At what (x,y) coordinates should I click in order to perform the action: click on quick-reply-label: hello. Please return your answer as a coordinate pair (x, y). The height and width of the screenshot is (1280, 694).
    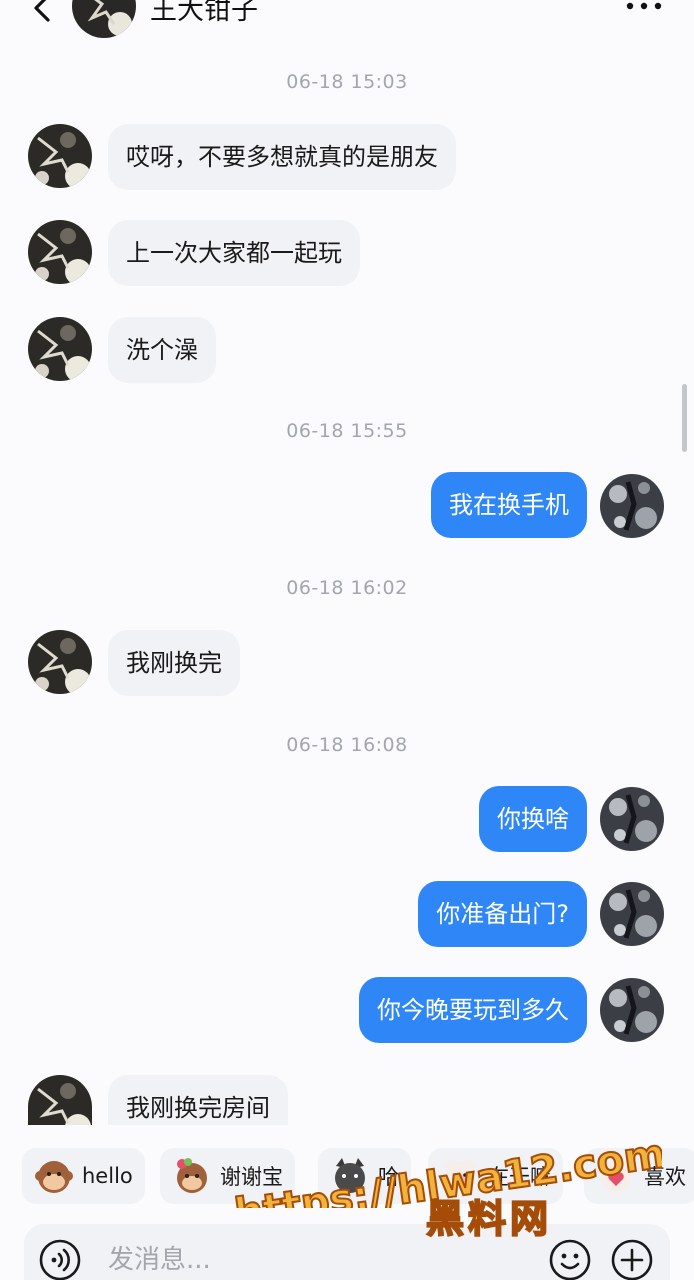
    Looking at the image, I should click on (107, 1176).